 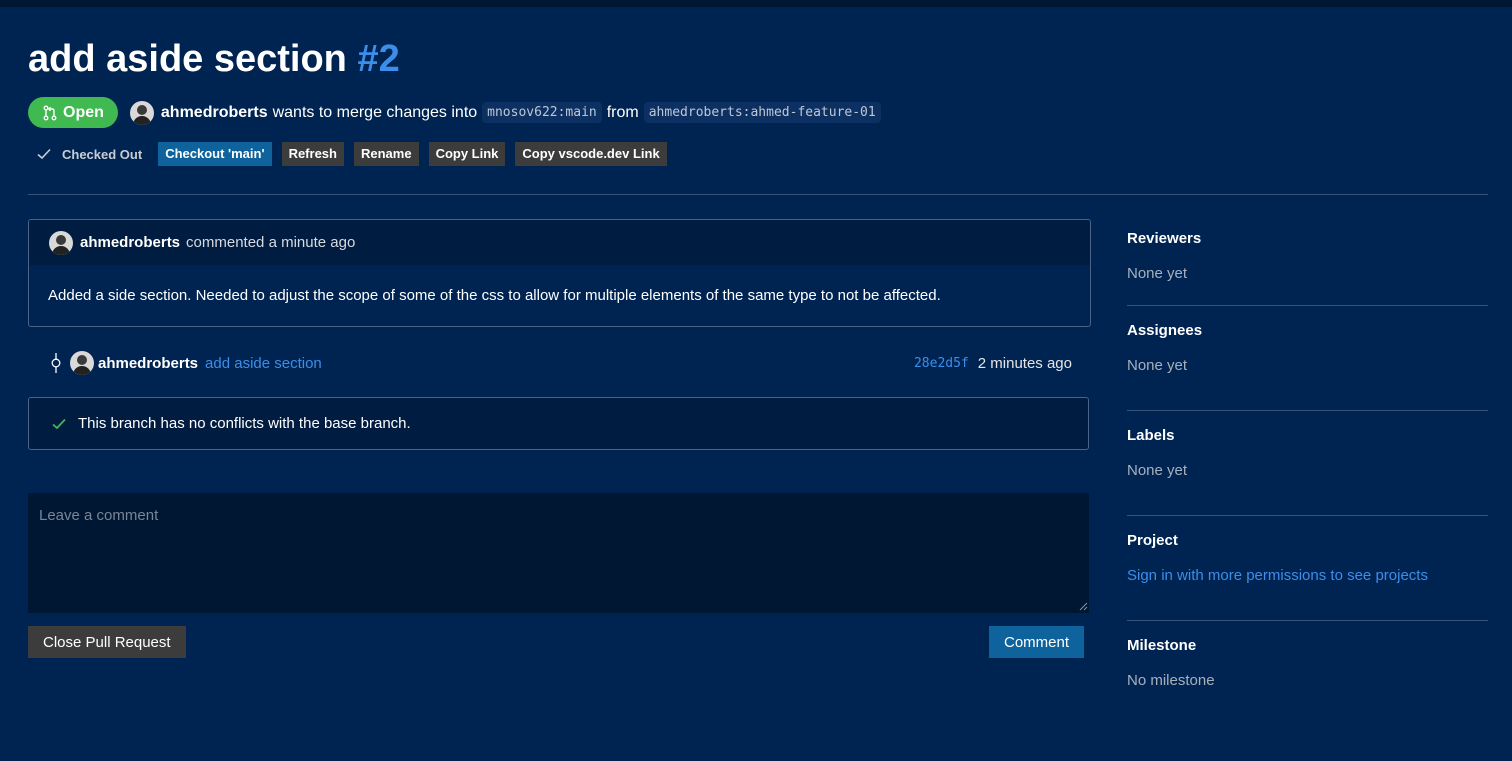 What do you see at coordinates (378, 59) in the screenshot?
I see `pr-number: #2` at bounding box center [378, 59].